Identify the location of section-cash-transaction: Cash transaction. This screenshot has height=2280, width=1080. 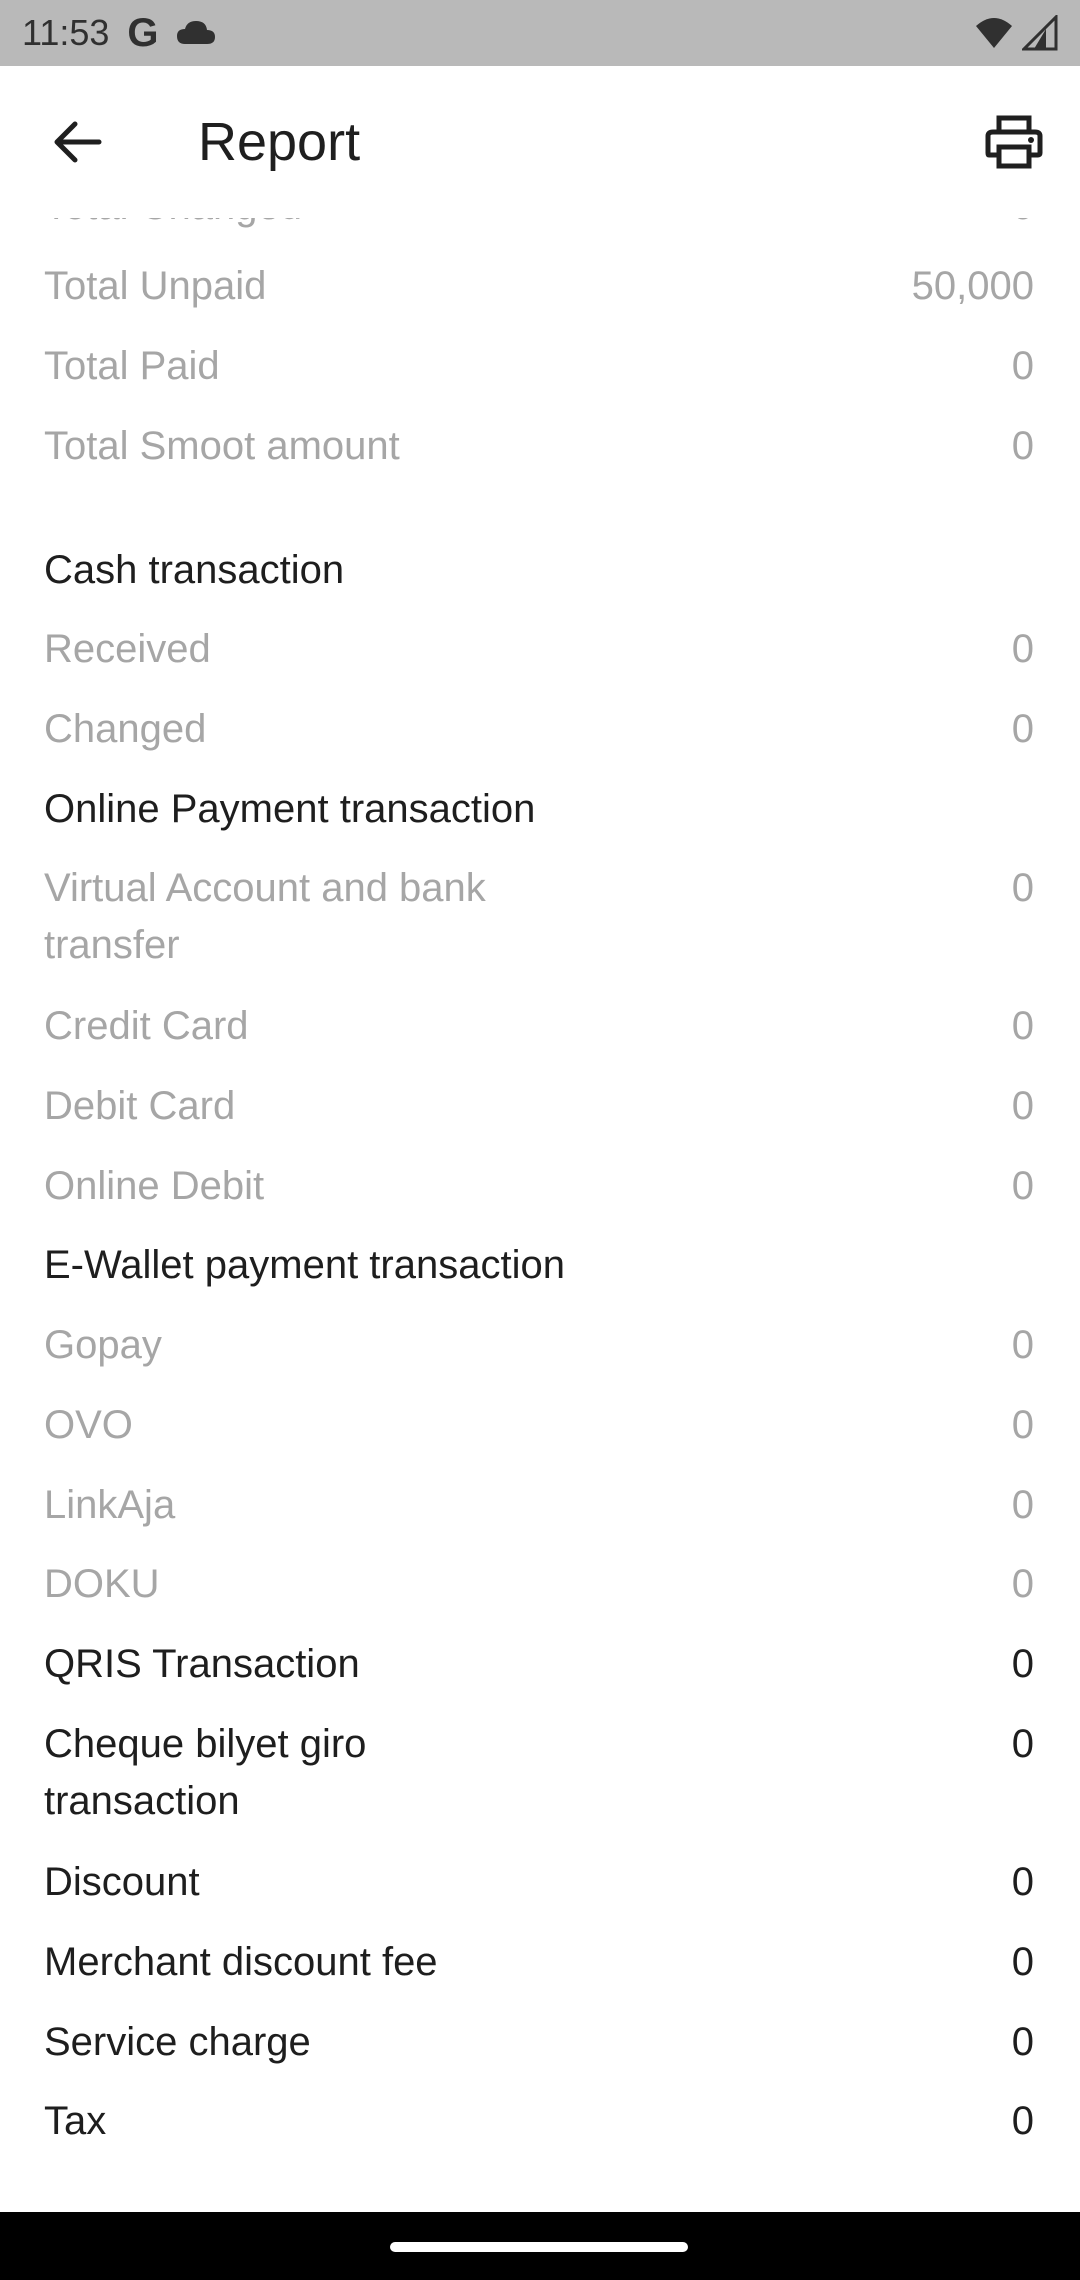
(194, 570).